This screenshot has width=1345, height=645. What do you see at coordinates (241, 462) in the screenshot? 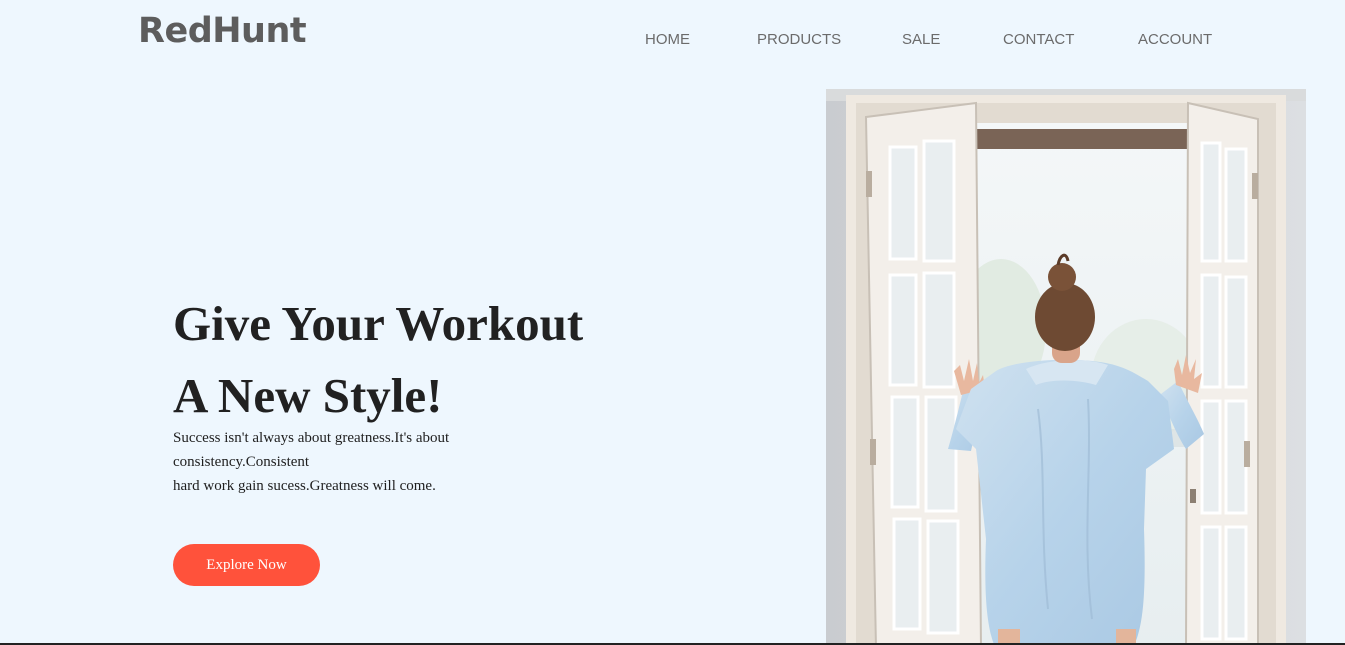
I see `hero-description-line-2: consistency.Consistent` at bounding box center [241, 462].